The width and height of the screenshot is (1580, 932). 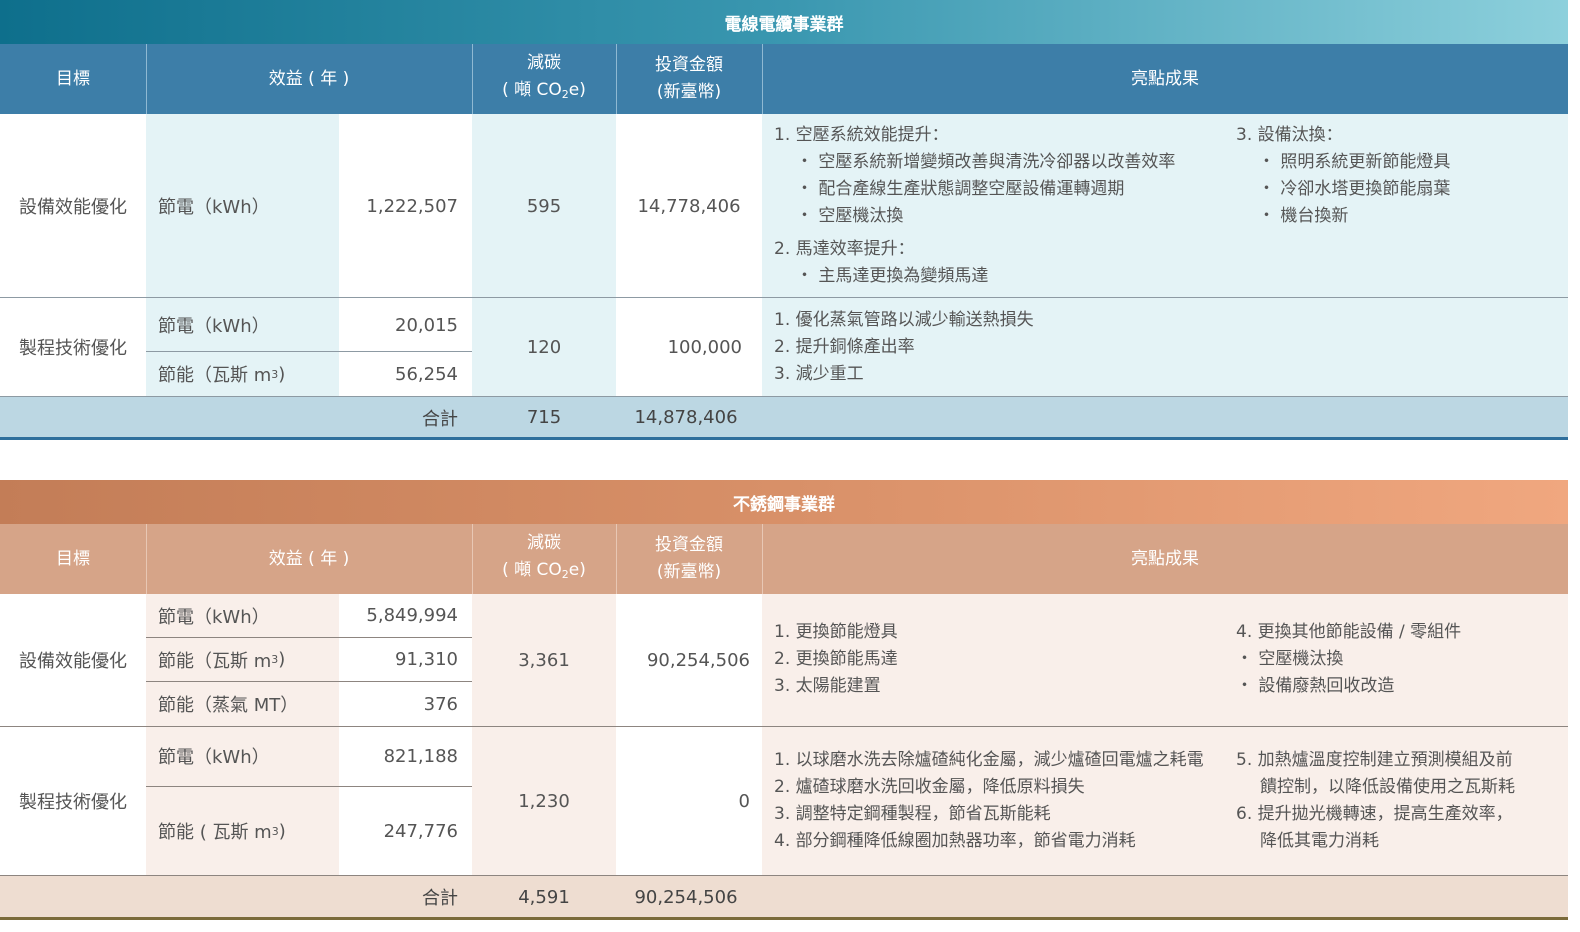 What do you see at coordinates (275, 831) in the screenshot?
I see `steel-r2-label2-sup: 3` at bounding box center [275, 831].